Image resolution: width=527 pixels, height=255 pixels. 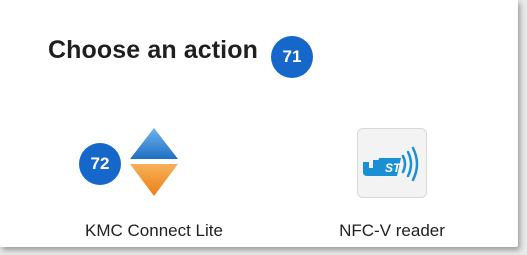 I want to click on nfc-reader-icon: ST, so click(x=393, y=164).